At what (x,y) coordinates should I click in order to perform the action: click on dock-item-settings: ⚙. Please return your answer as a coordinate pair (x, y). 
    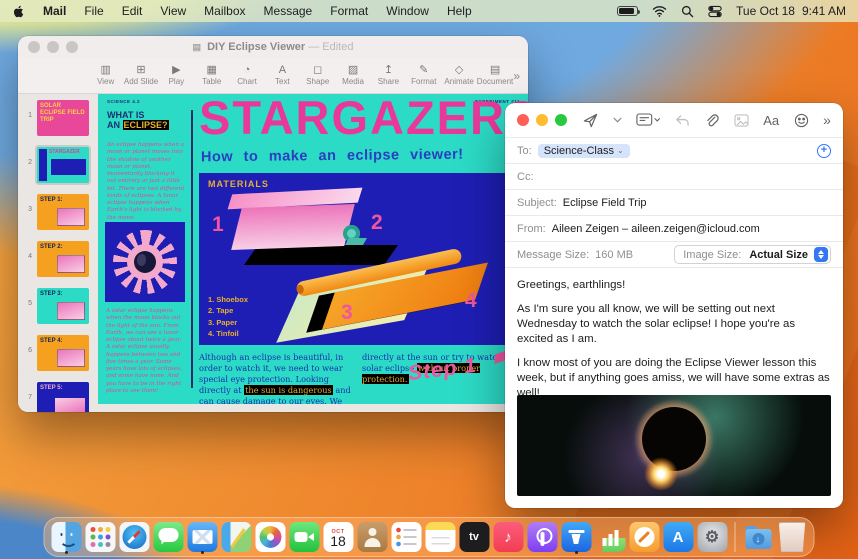
    Looking at the image, I should click on (712, 537).